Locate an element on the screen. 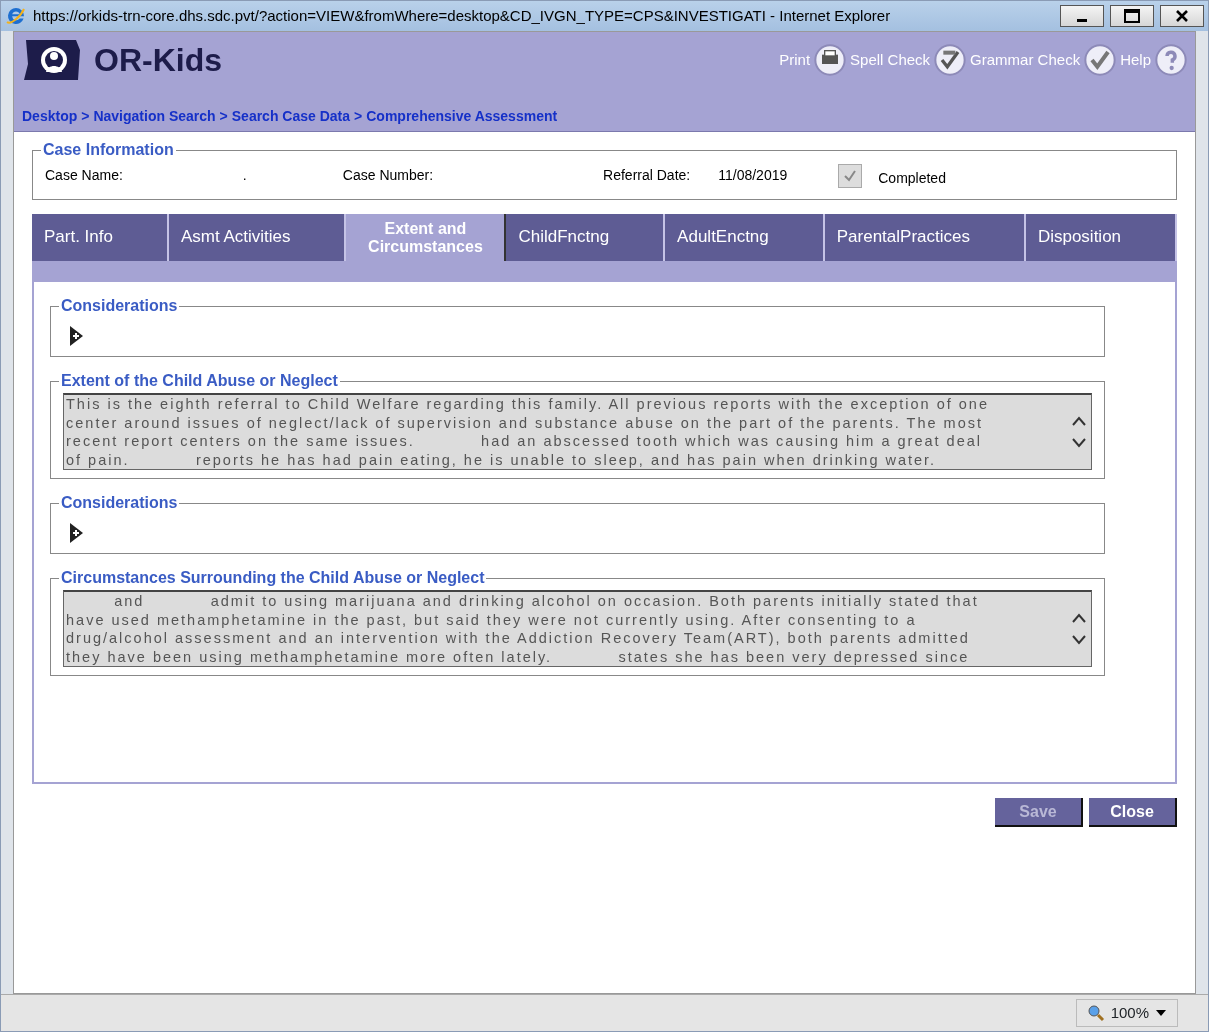 This screenshot has width=1209, height=1032. maximize-button is located at coordinates (1132, 16).